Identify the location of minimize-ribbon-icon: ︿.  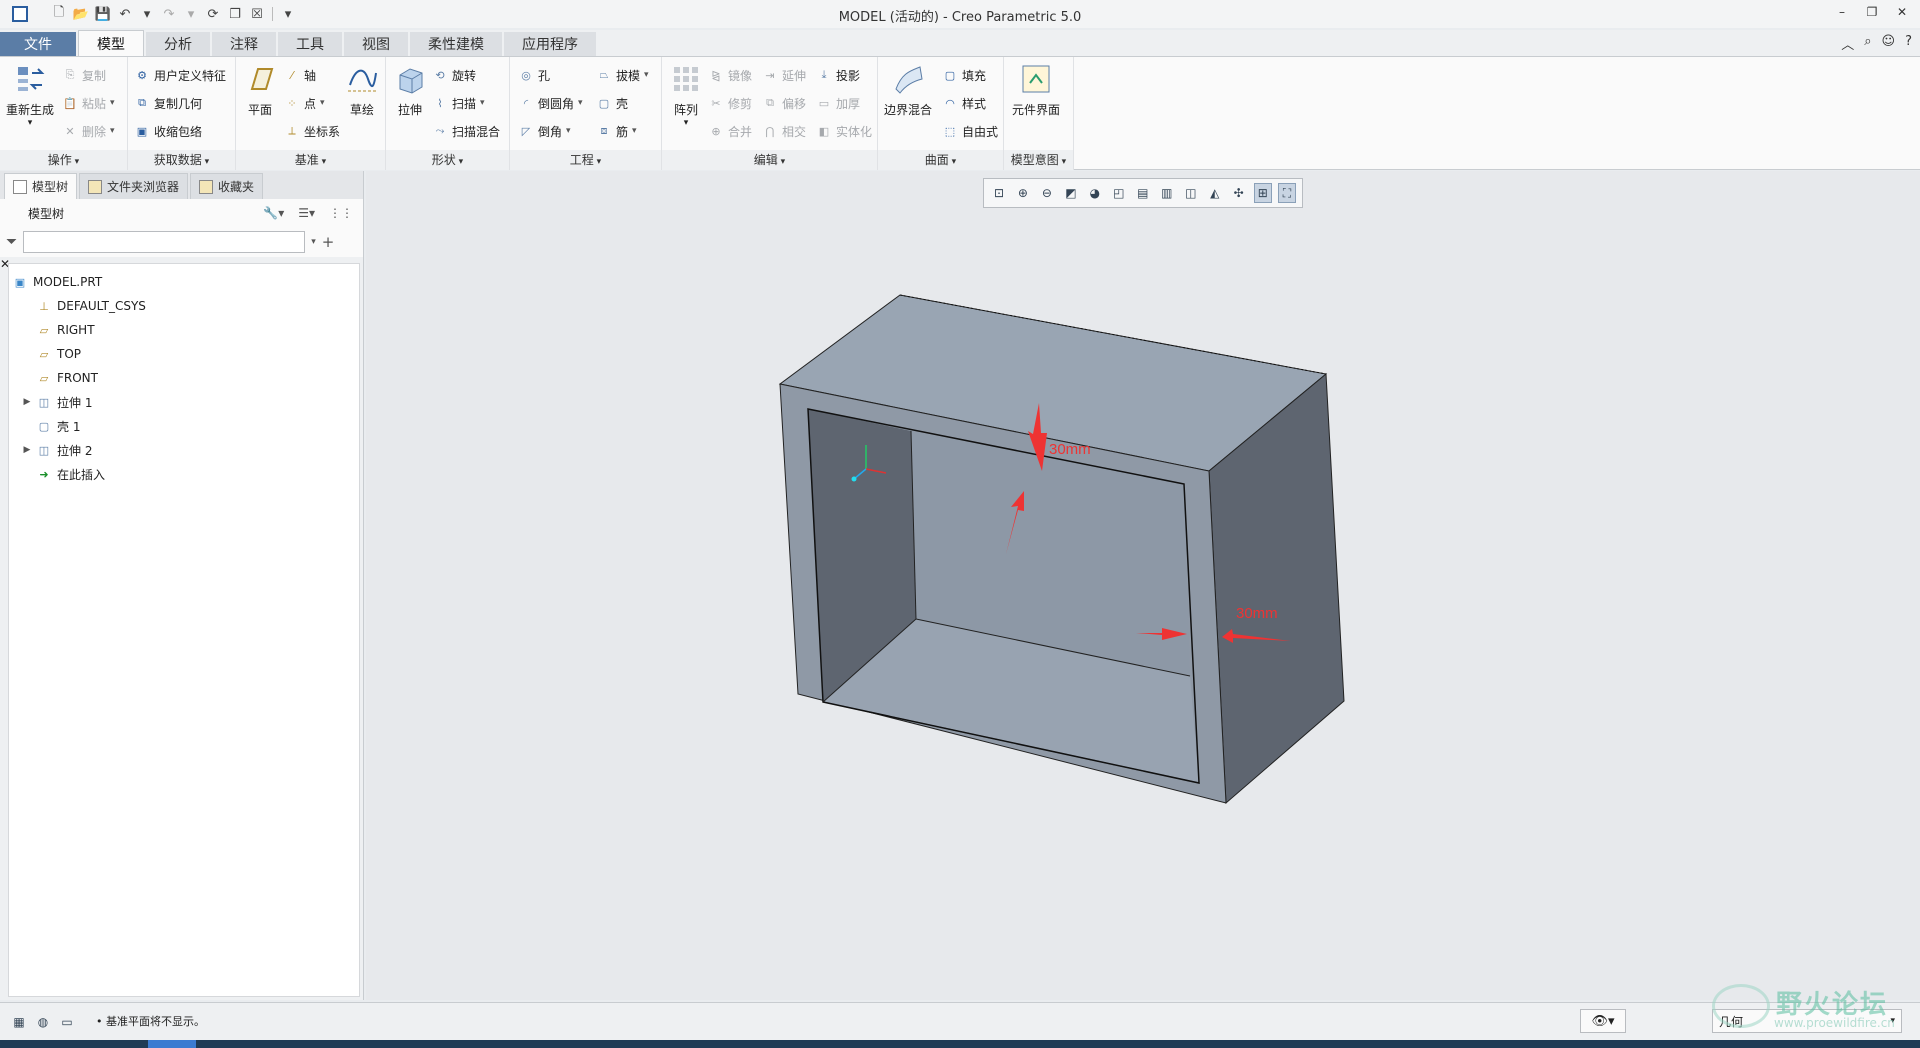
(1847, 43).